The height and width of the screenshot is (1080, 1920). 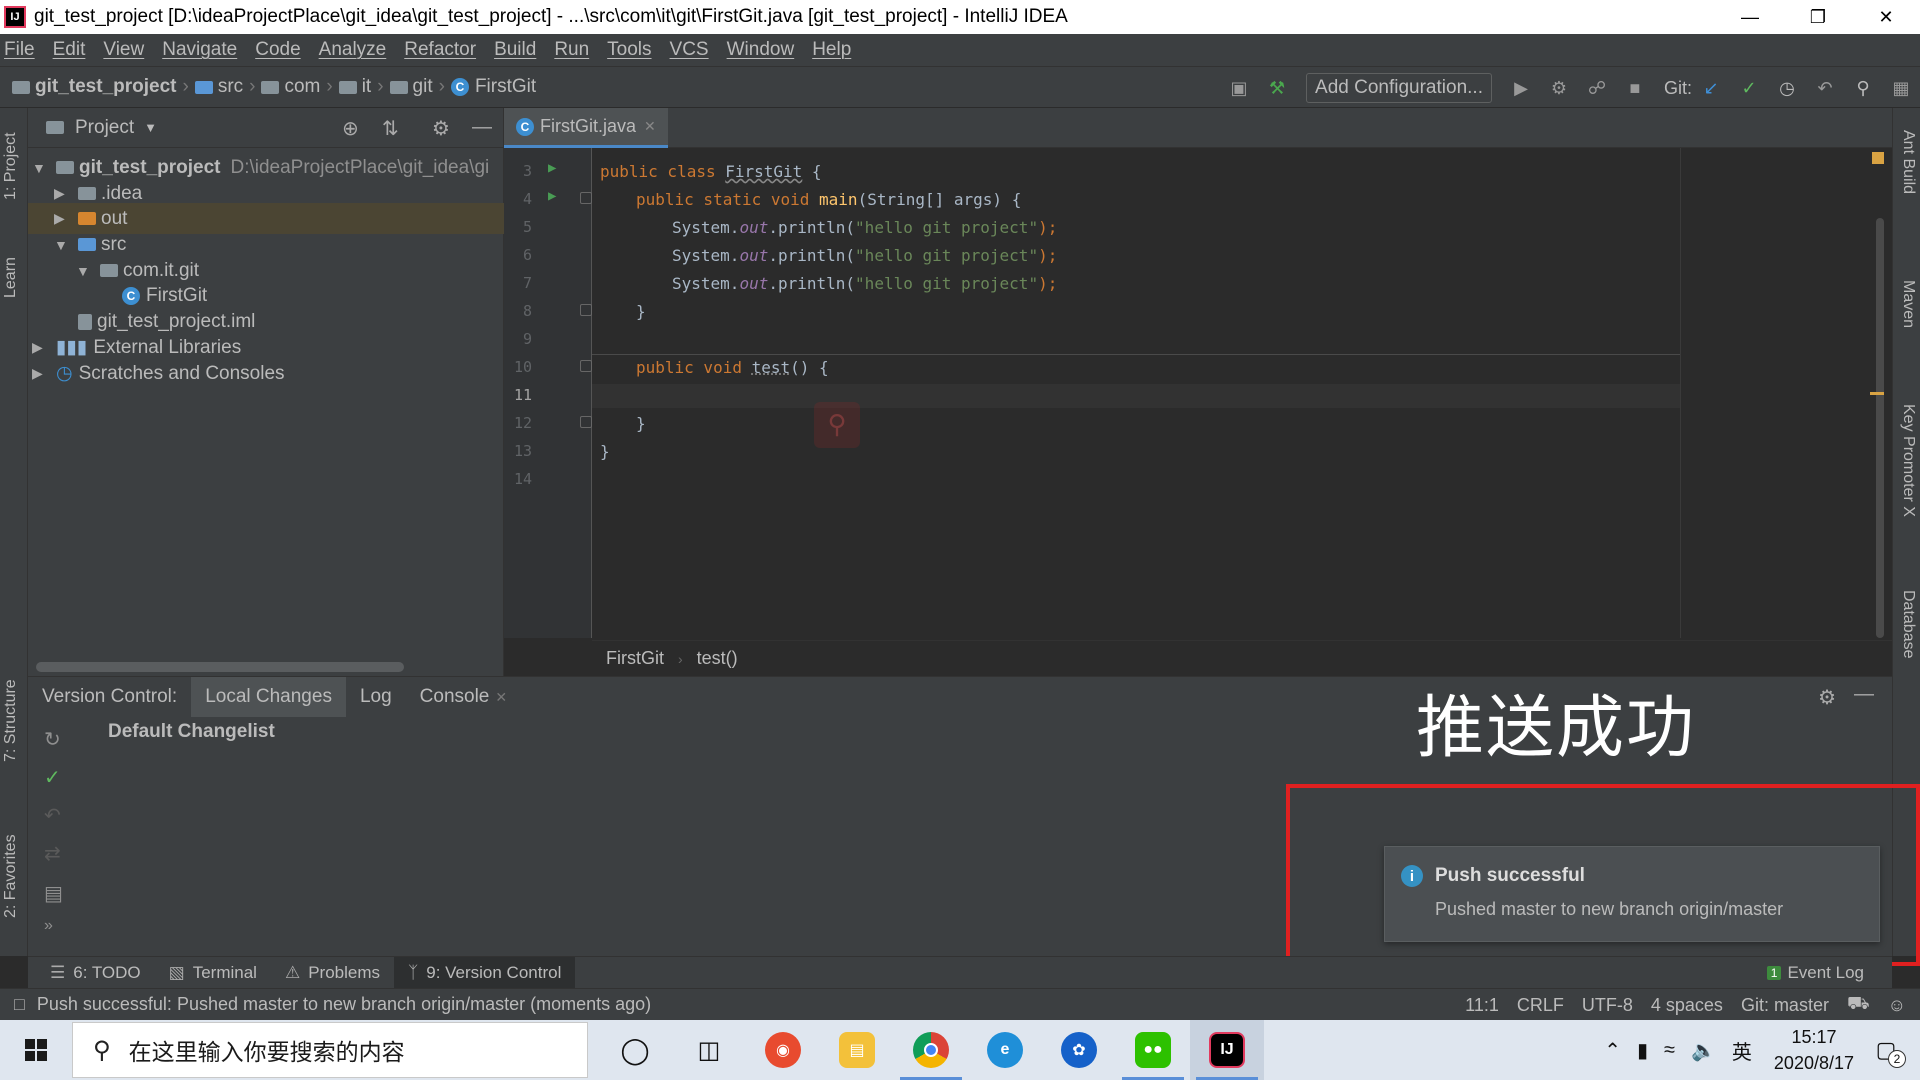 I want to click on menu-build: Build, so click(x=515, y=50).